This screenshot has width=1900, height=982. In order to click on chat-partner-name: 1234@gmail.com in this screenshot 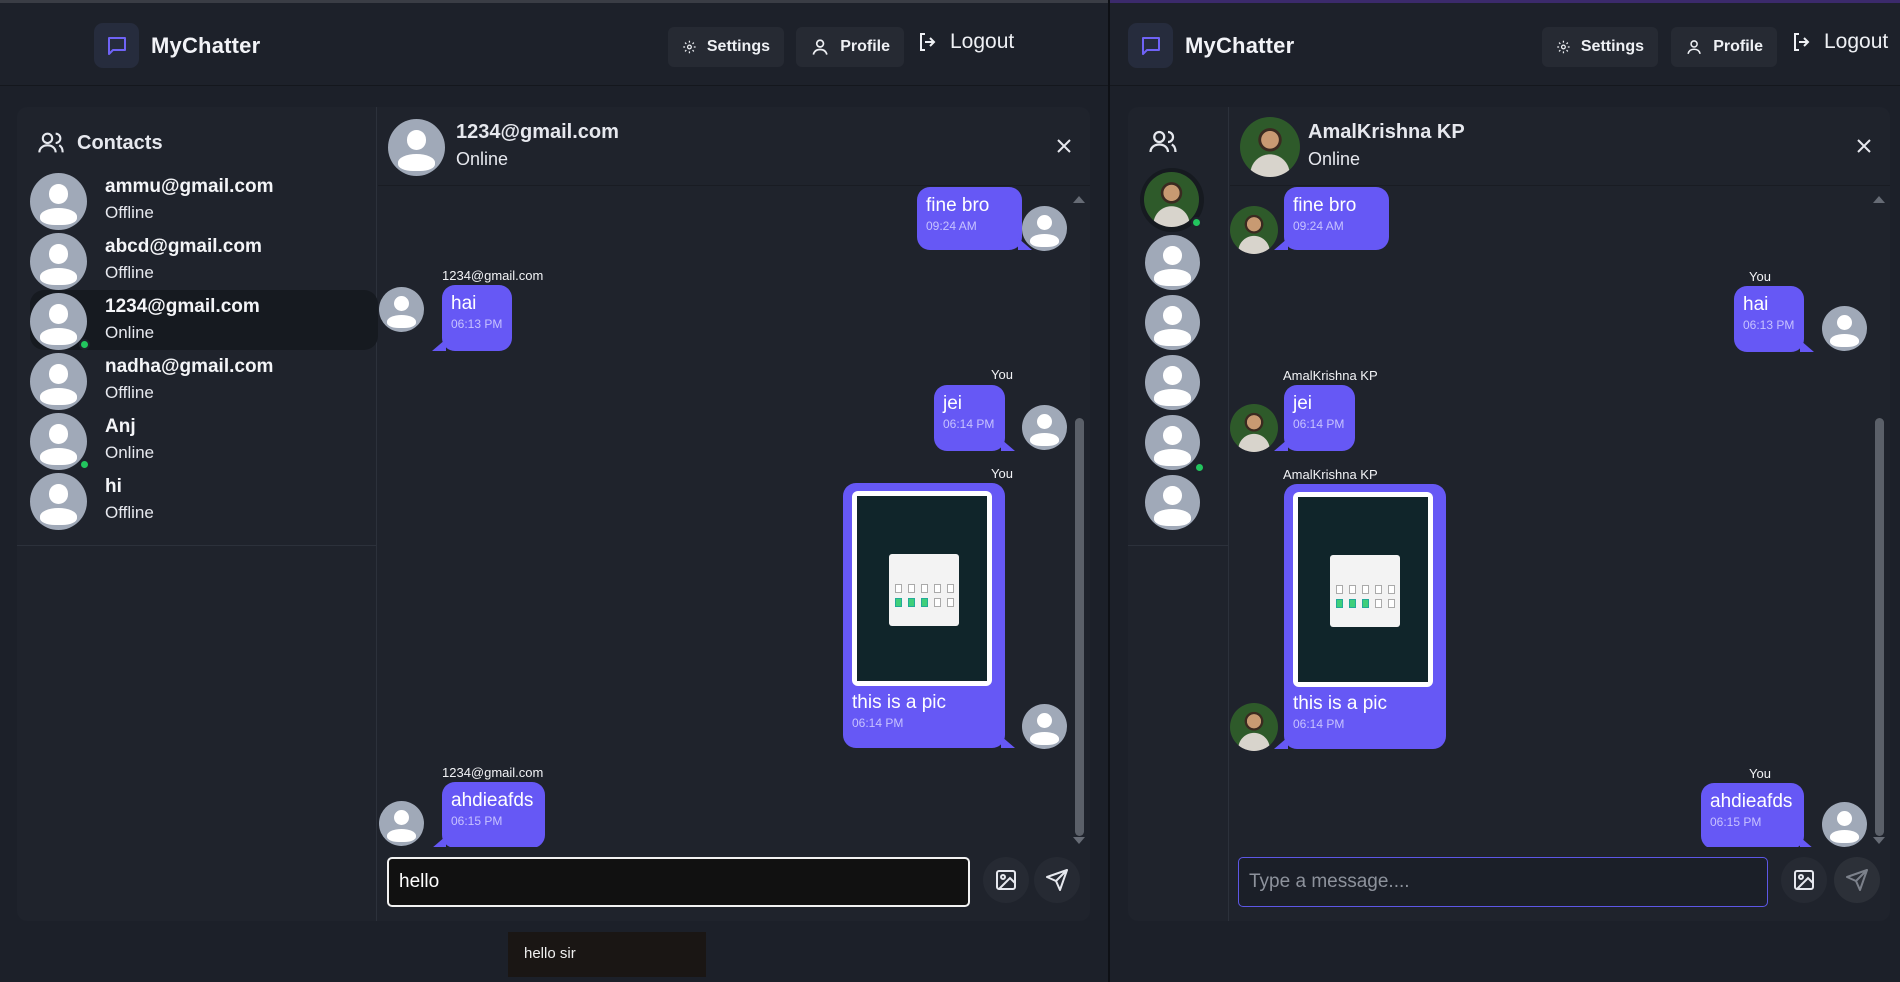, I will do `click(537, 132)`.